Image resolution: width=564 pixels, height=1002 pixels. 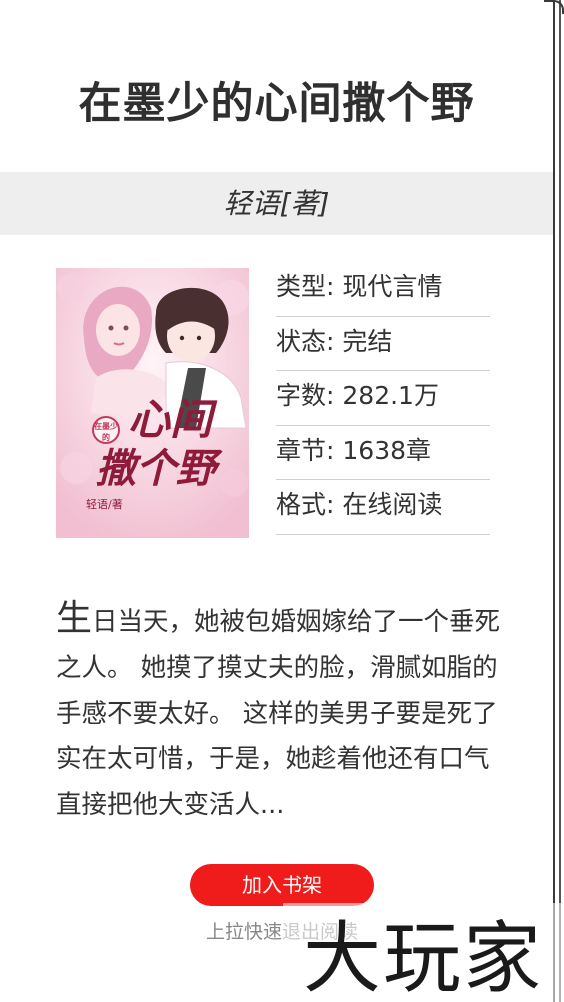 What do you see at coordinates (423, 958) in the screenshot?
I see `watermark-text: 大玩家` at bounding box center [423, 958].